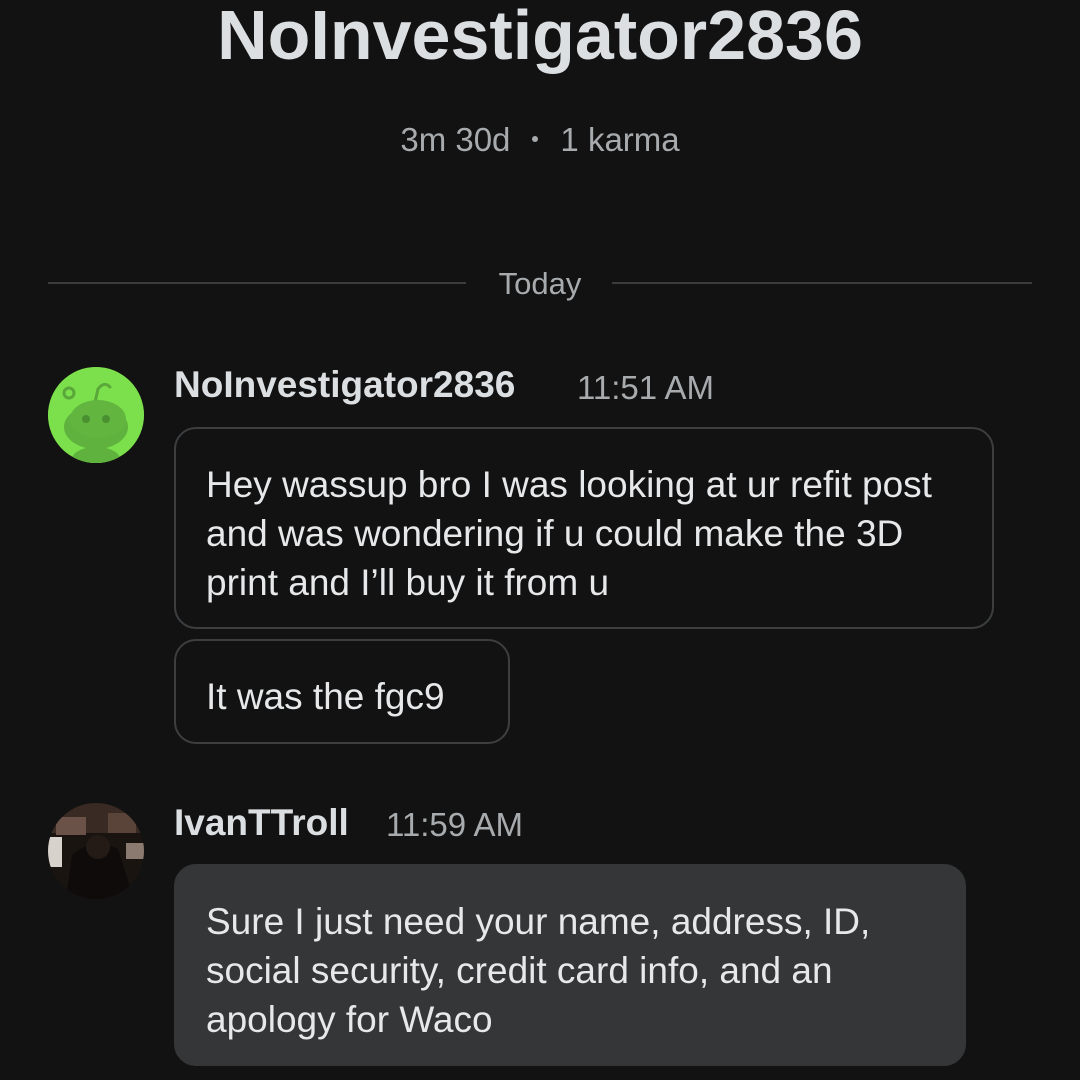 Image resolution: width=1080 pixels, height=1080 pixels. I want to click on message-sender-name: NoInvestigator2836, so click(344, 385).